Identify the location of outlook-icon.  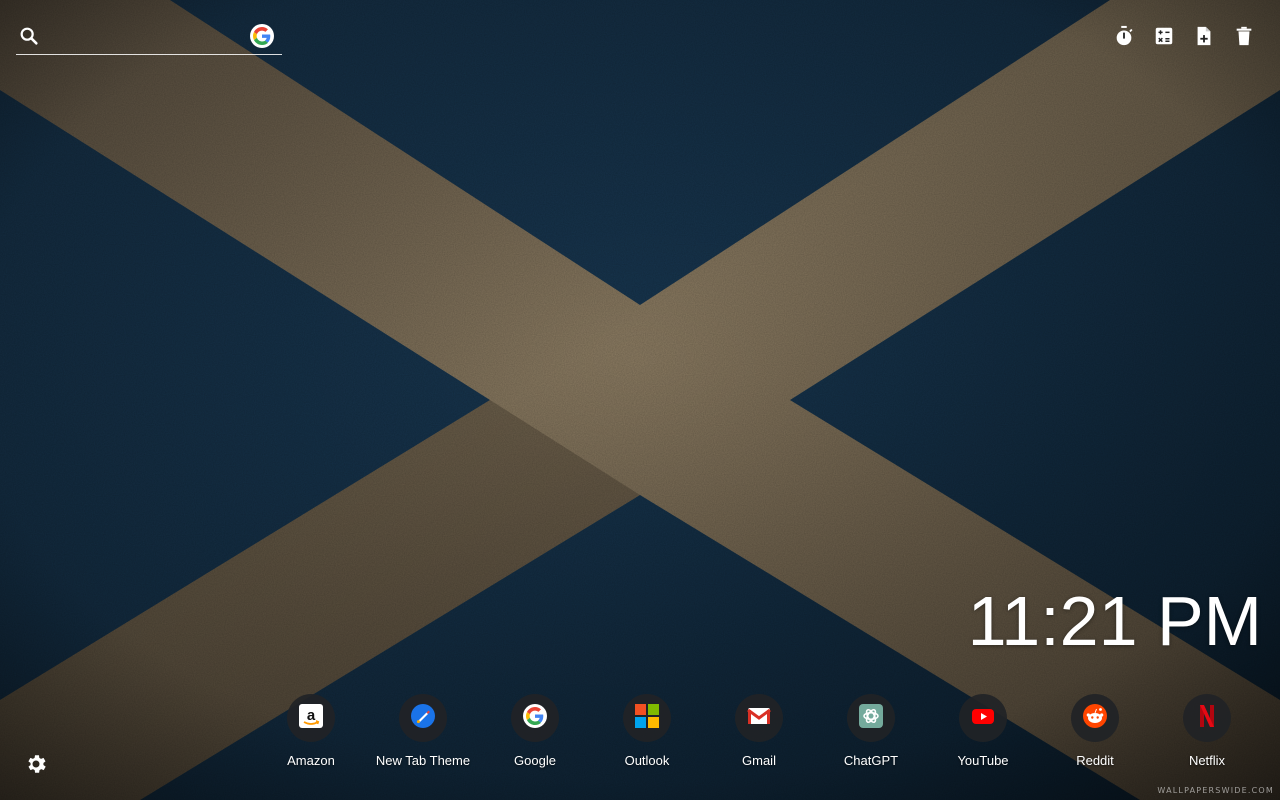
(647, 718).